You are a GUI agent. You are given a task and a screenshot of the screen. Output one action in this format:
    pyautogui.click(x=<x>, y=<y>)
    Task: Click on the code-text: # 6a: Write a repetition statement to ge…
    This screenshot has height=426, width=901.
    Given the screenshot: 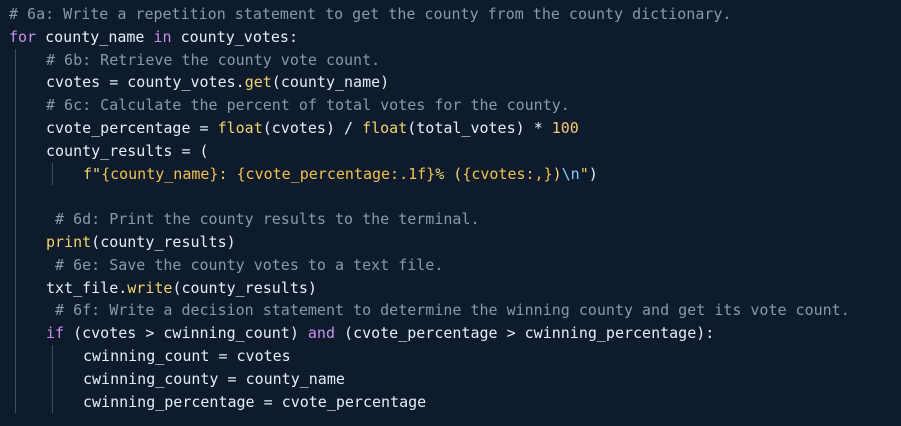 What is the action you would take?
    pyautogui.click(x=370, y=14)
    